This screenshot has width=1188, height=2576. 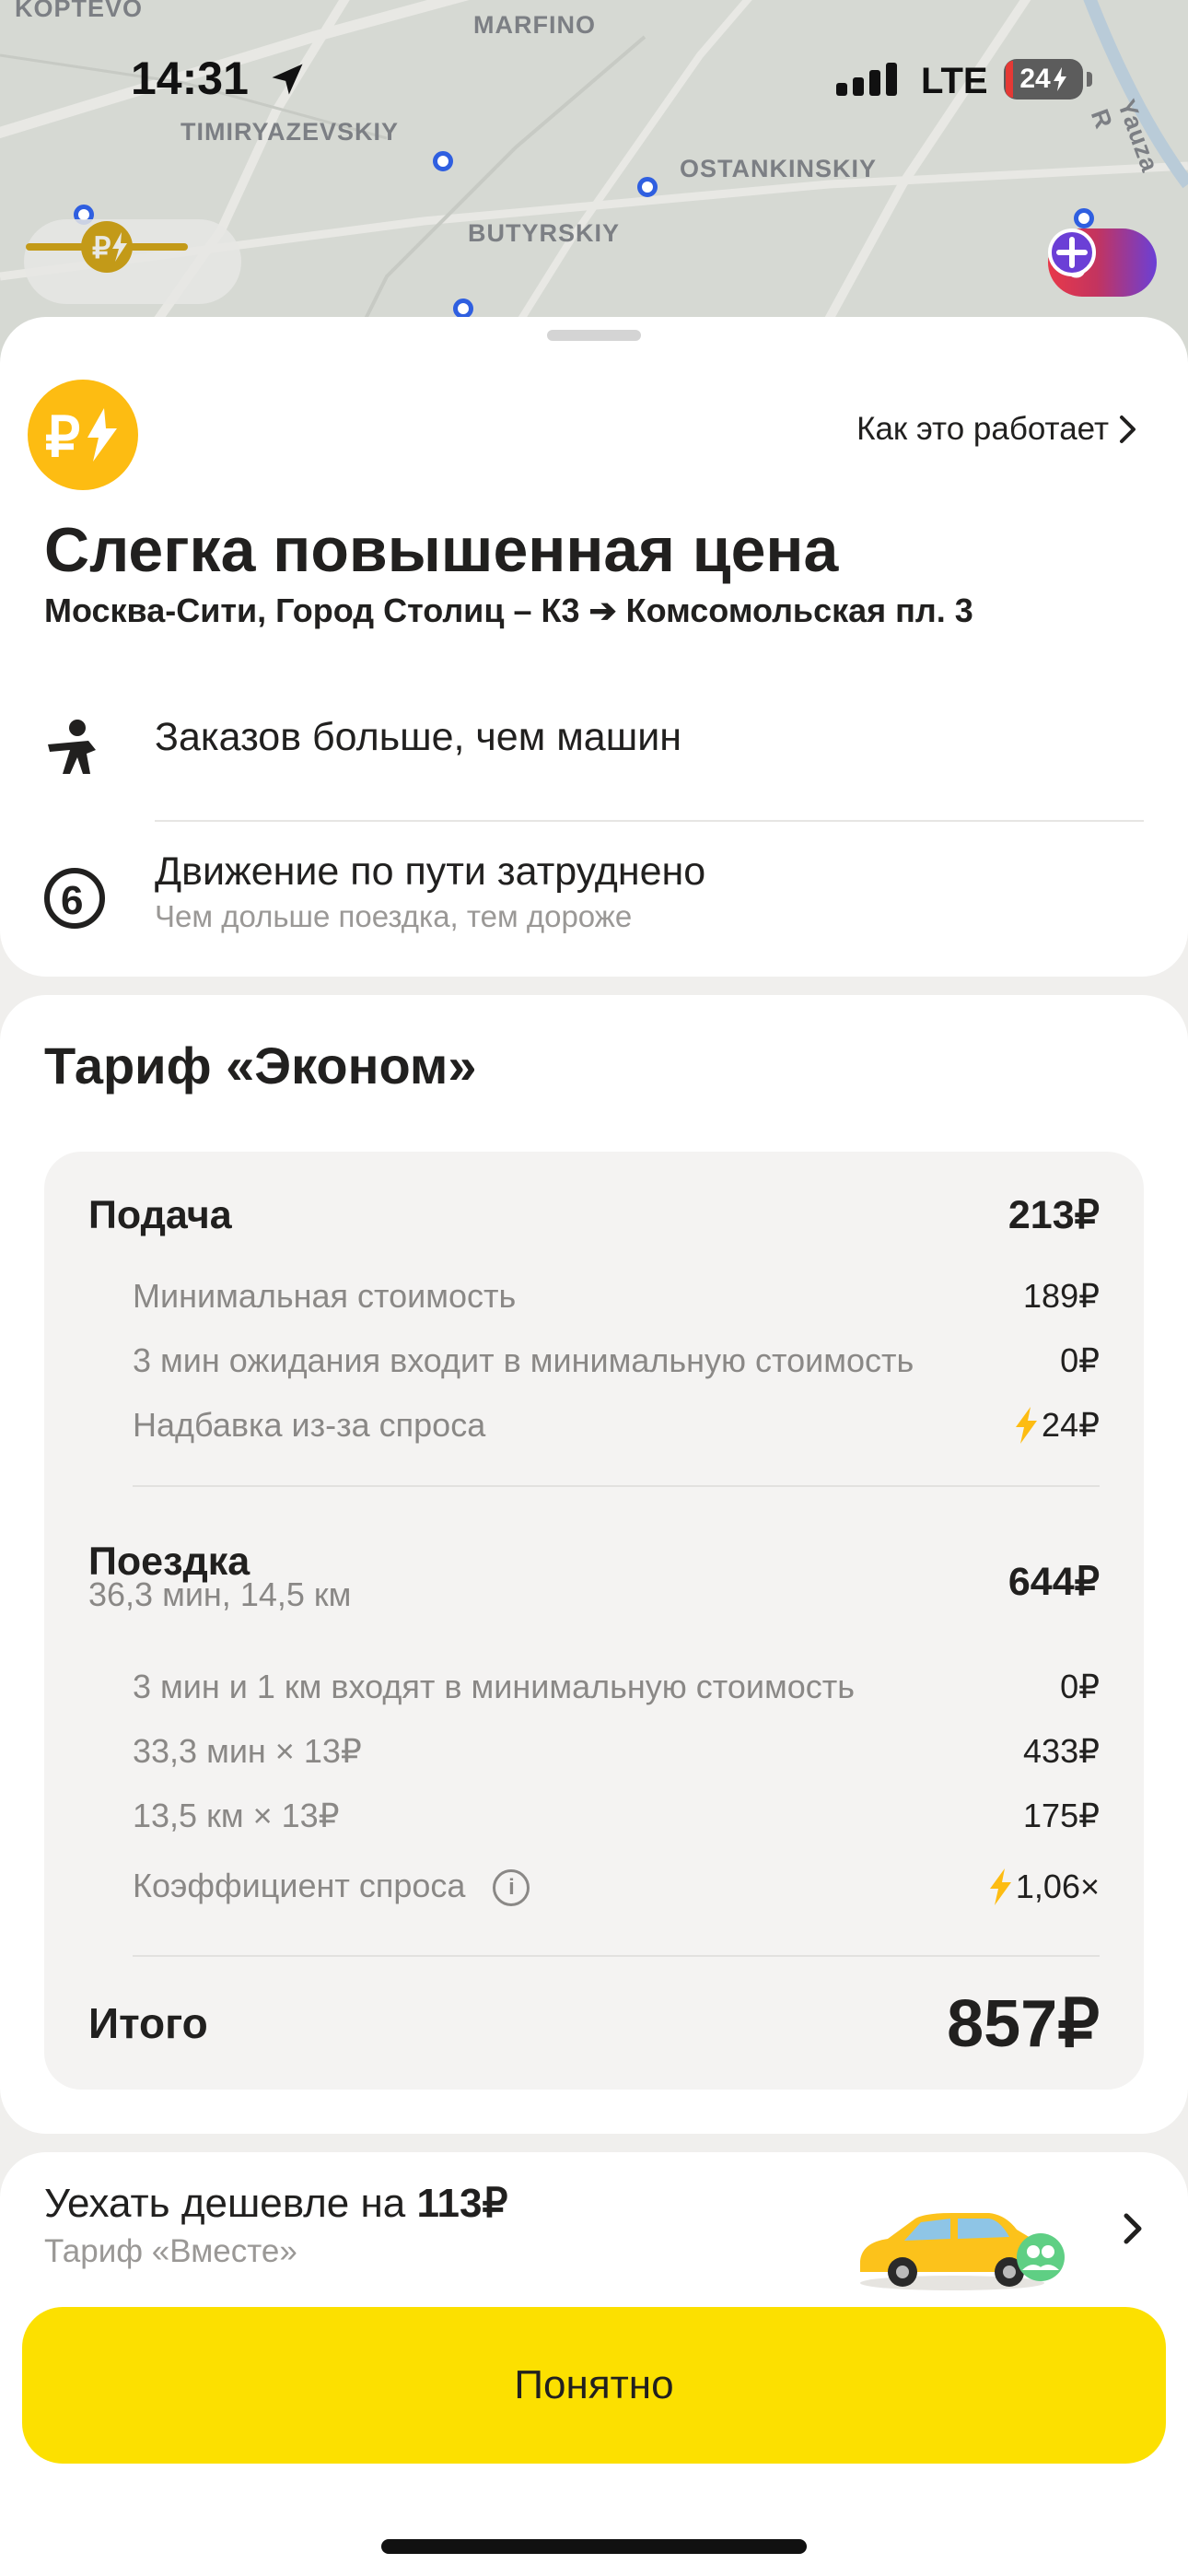 I want to click on item-value: 1,06×, so click(x=1057, y=1886).